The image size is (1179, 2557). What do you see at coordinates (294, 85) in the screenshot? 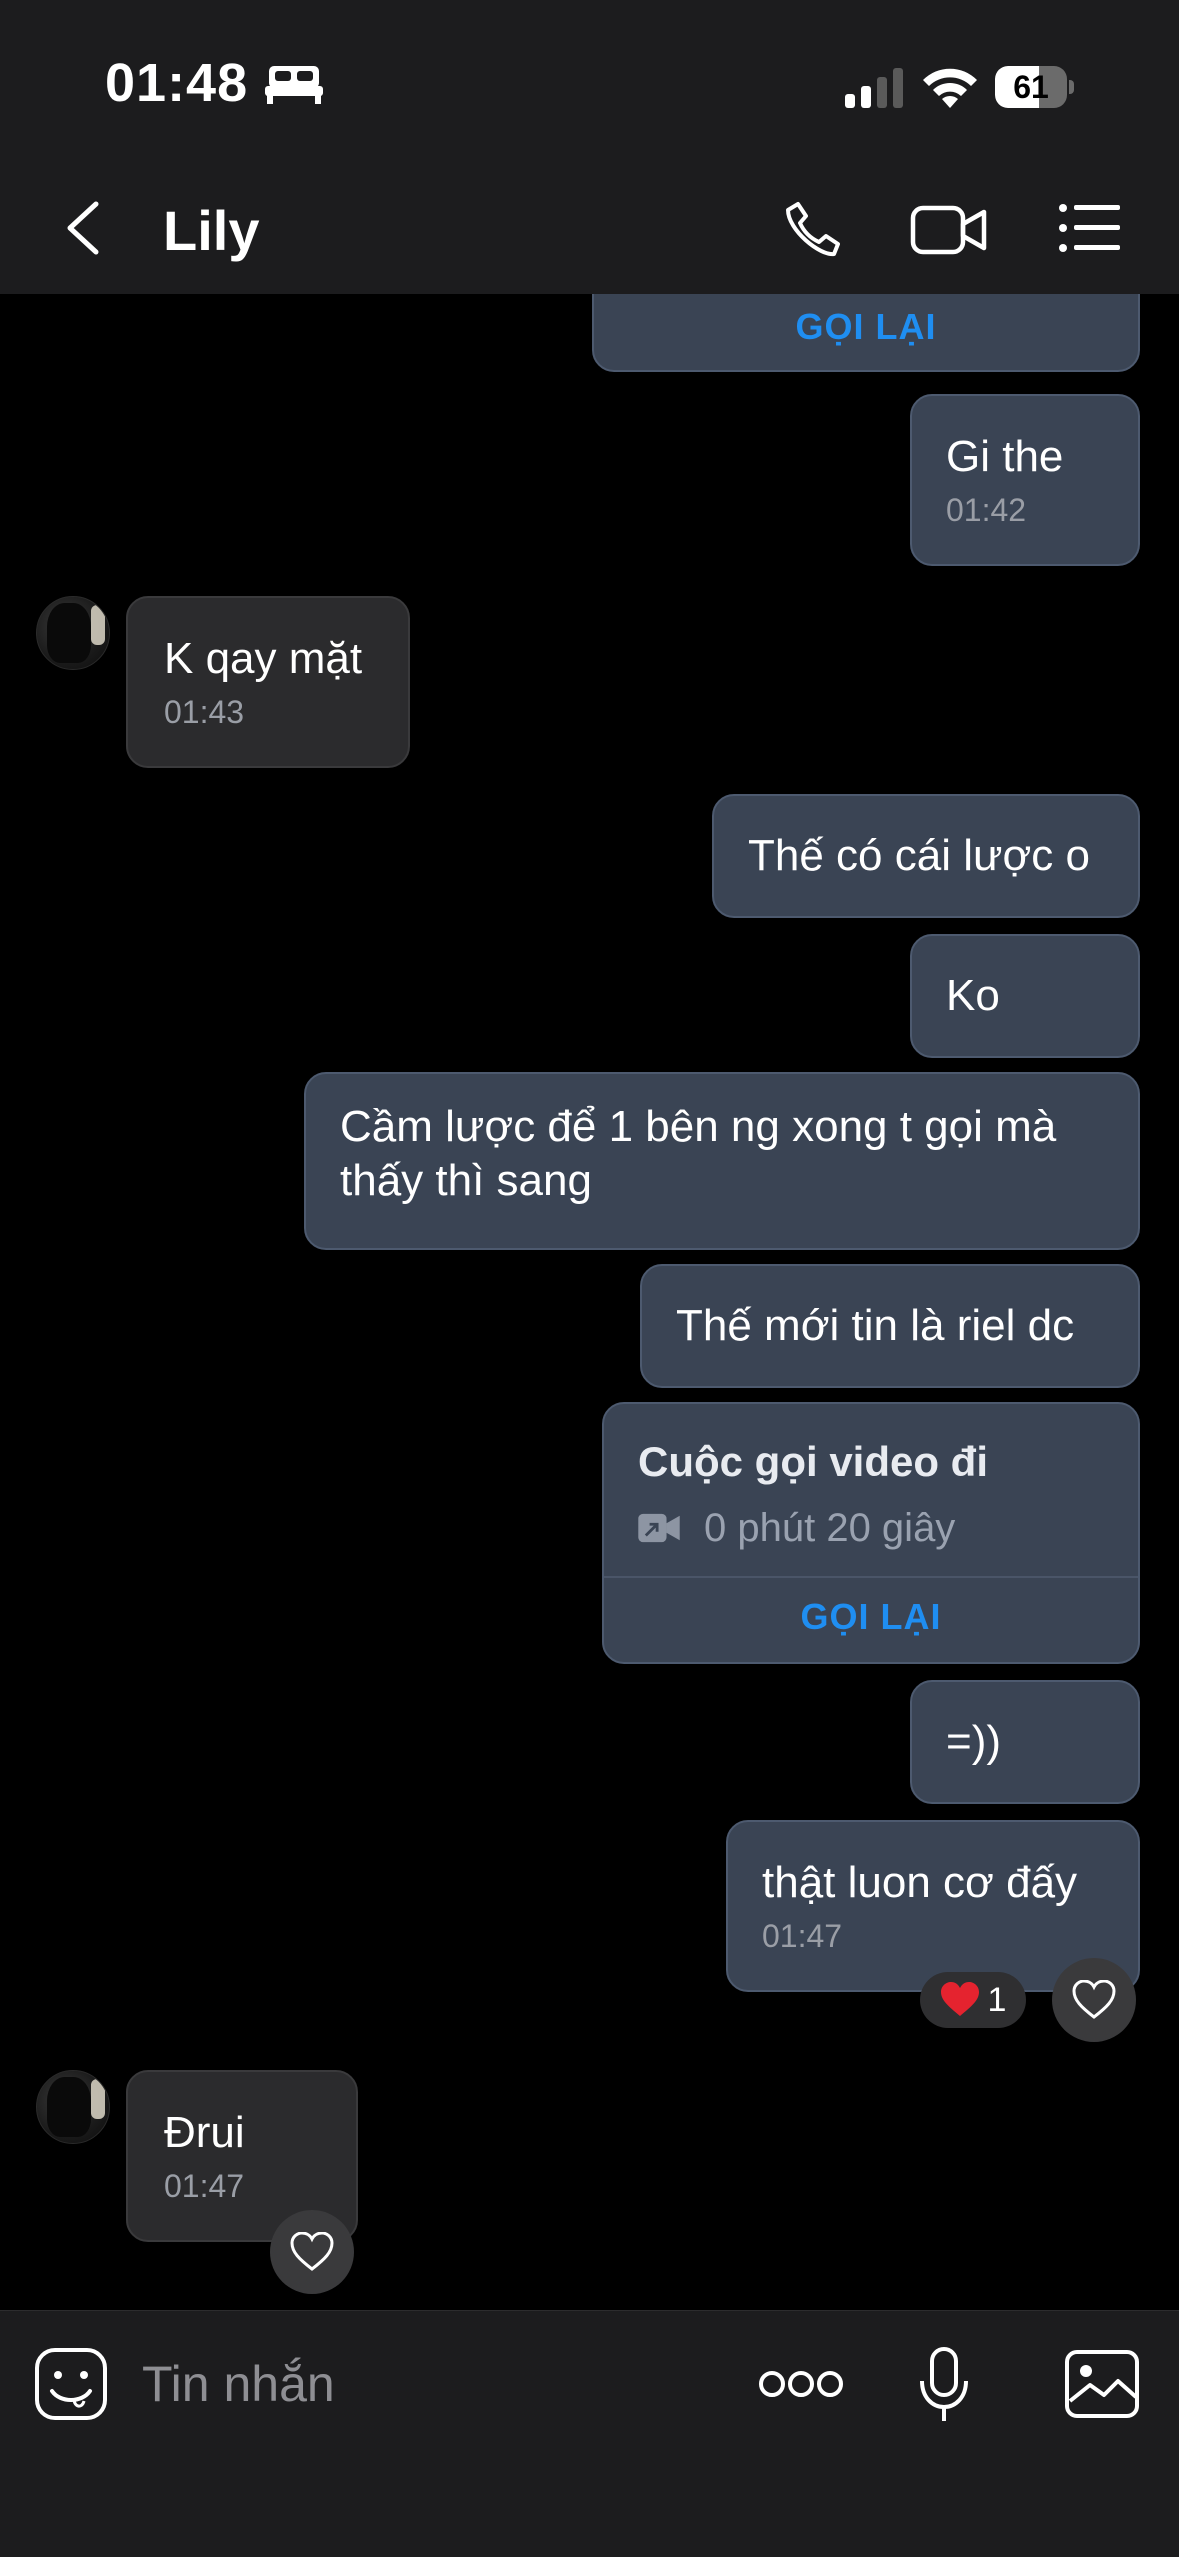
I see `sleep-mode-icon` at bounding box center [294, 85].